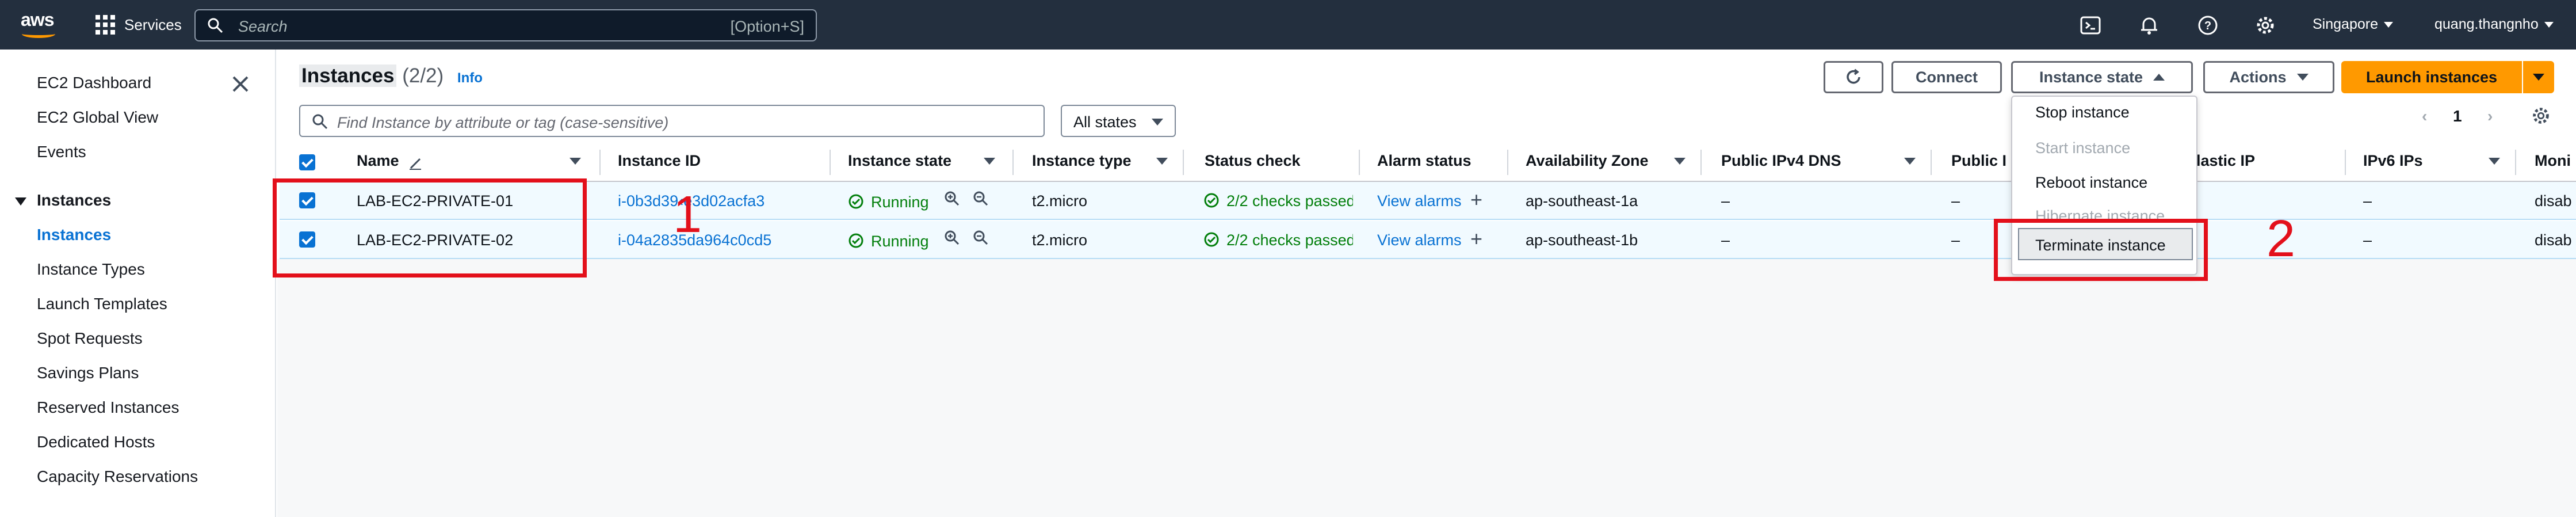 The image size is (2576, 517). Describe the element at coordinates (2431, 77) in the screenshot. I see `launch-instances-button: Launch instances` at that location.